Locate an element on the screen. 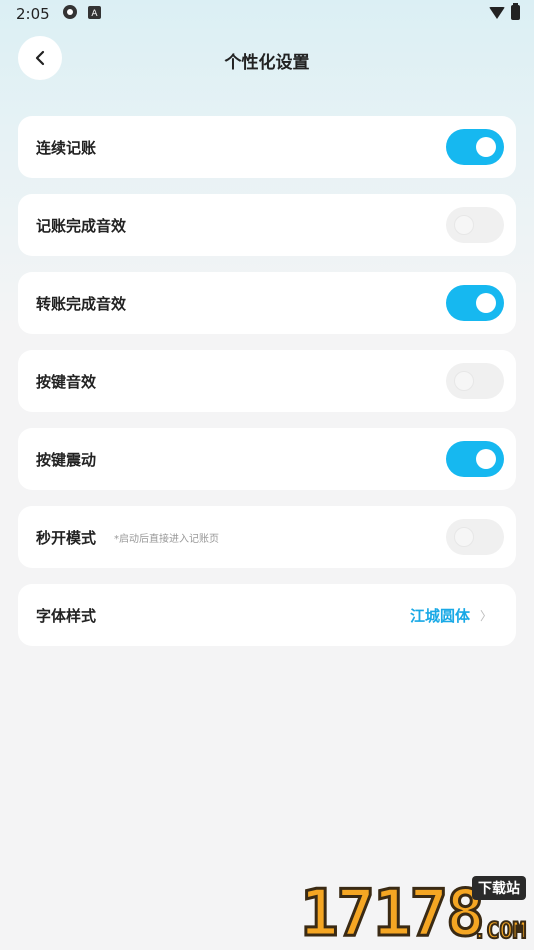 Image resolution: width=534 pixels, height=950 pixels. setting-label: 记账完成音效 is located at coordinates (81, 225).